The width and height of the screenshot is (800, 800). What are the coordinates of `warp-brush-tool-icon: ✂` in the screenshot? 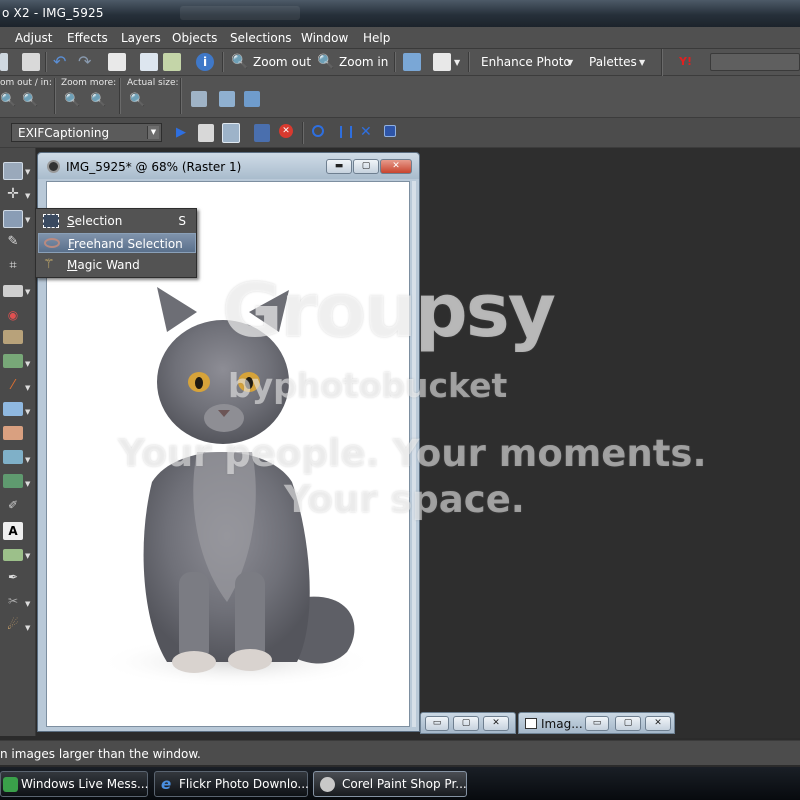 It's located at (13, 603).